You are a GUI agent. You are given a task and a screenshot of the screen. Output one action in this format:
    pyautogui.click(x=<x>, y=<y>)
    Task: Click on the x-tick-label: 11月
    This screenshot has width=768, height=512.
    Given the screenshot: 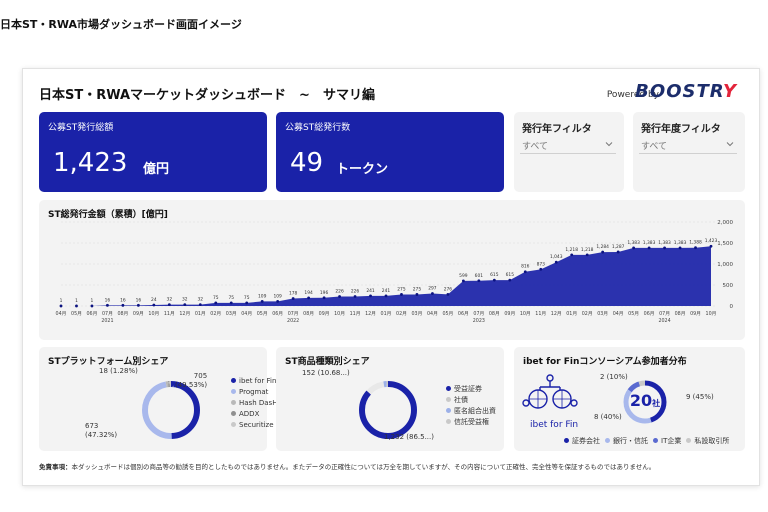 What is the action you would take?
    pyautogui.click(x=169, y=314)
    